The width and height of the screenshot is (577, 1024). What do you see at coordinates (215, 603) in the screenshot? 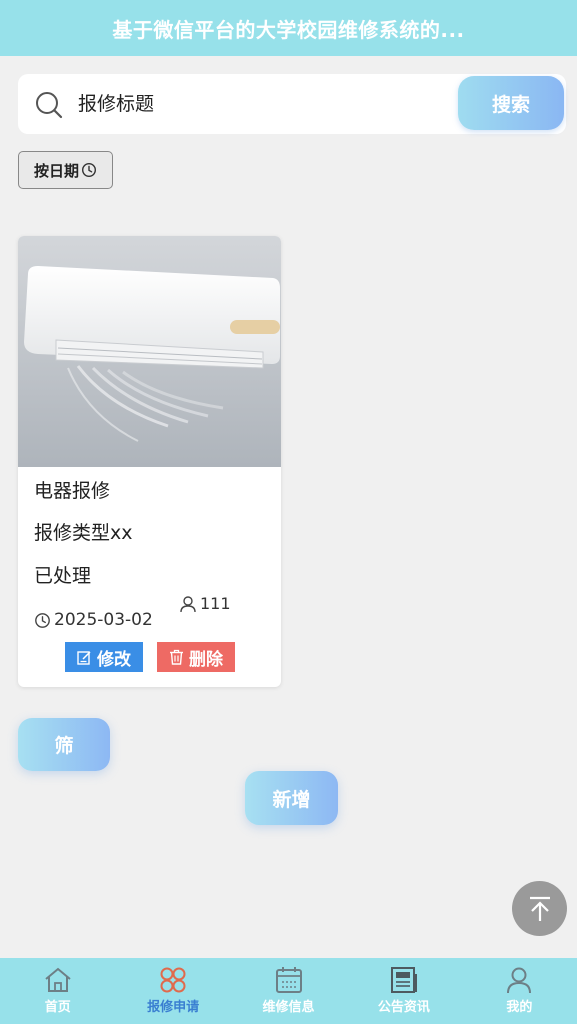
I see `card-user-value: 111` at bounding box center [215, 603].